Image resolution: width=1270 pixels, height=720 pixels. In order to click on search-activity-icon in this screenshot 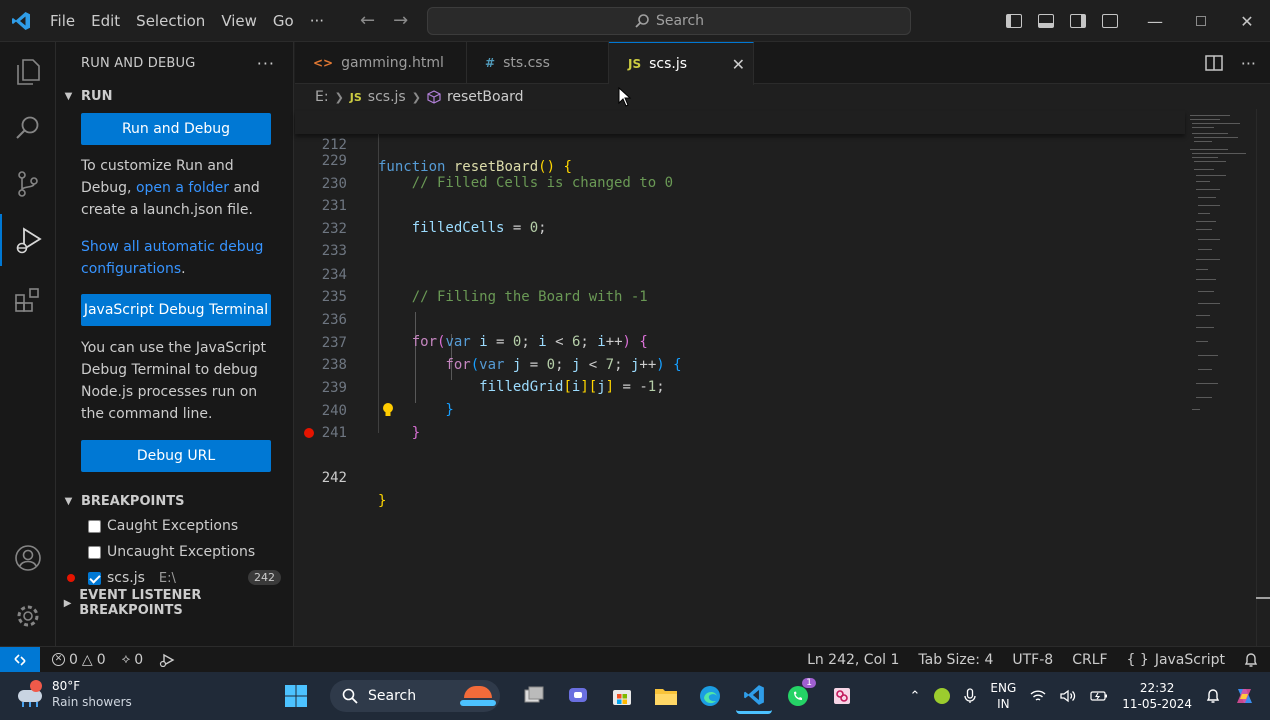, I will do `click(28, 128)`.